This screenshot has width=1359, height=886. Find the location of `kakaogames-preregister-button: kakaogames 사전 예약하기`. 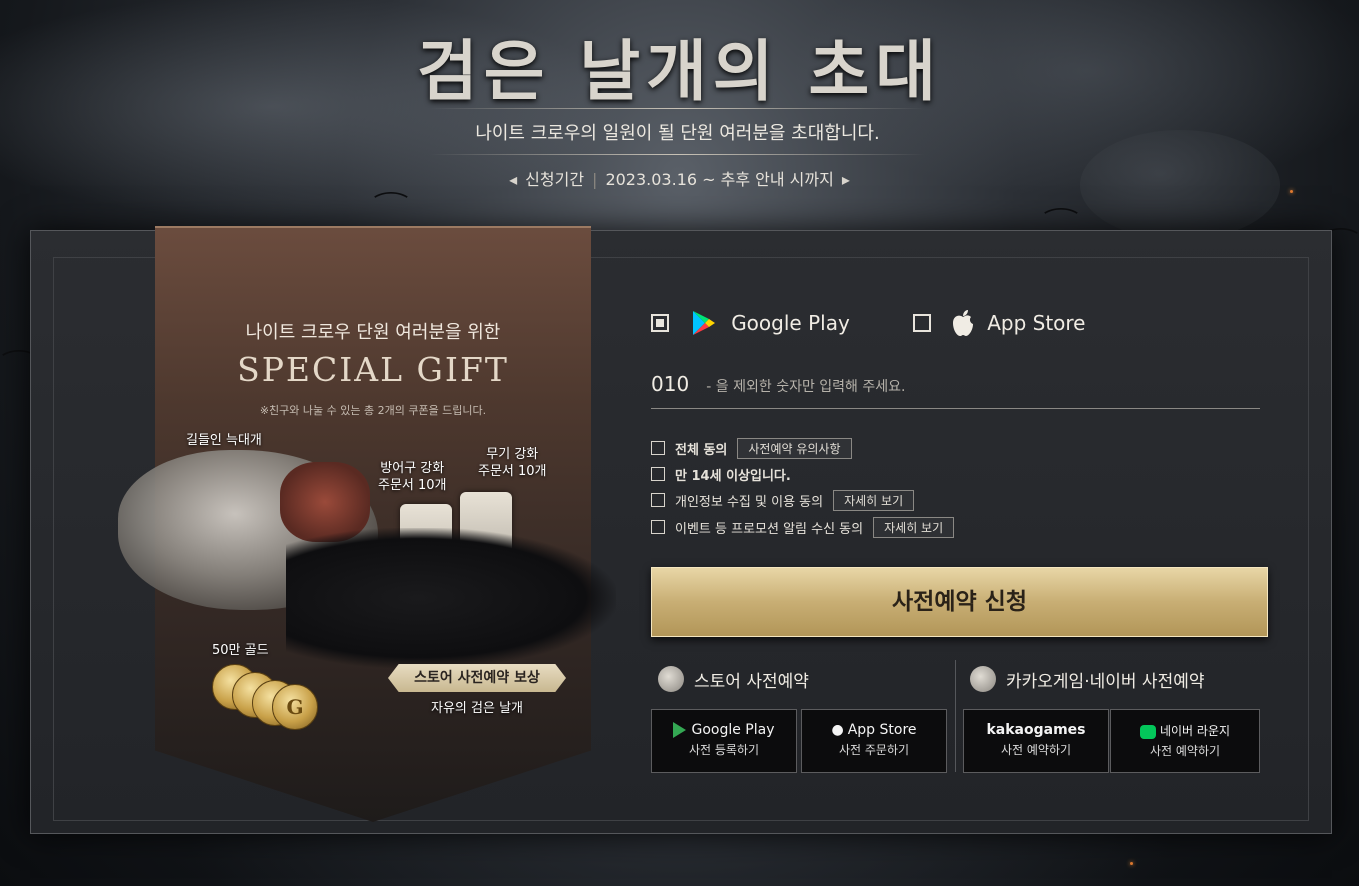

kakaogames-preregister-button: kakaogames 사전 예약하기 is located at coordinates (1036, 741).